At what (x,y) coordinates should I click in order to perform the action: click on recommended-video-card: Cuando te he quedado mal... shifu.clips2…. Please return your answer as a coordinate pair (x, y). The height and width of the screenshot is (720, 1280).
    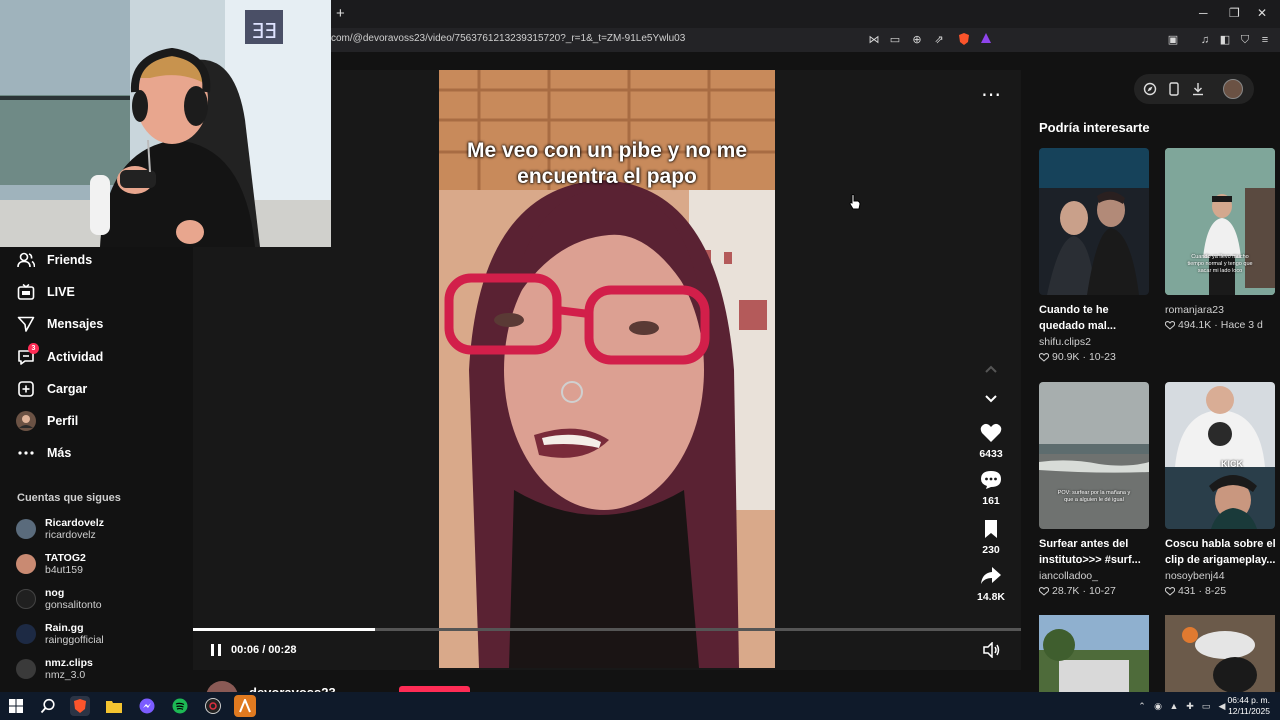
    Looking at the image, I should click on (1094, 255).